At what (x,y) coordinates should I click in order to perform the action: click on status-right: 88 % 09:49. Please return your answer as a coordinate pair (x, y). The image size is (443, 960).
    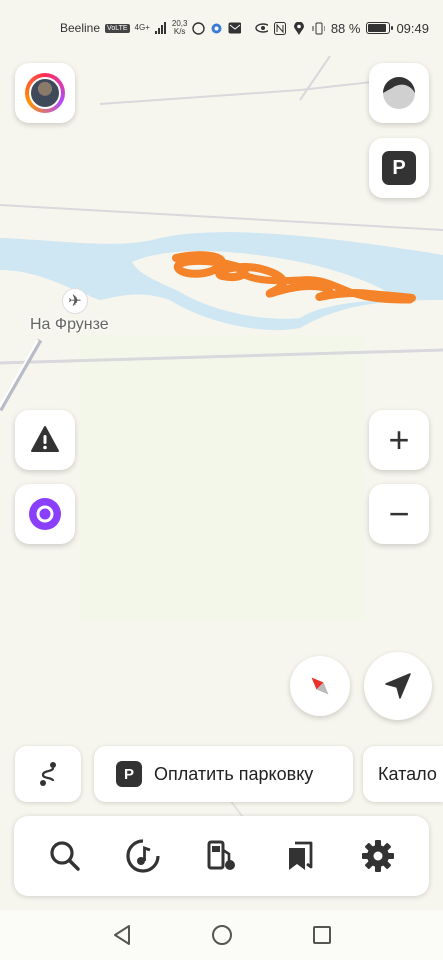
    Looking at the image, I should click on (342, 28).